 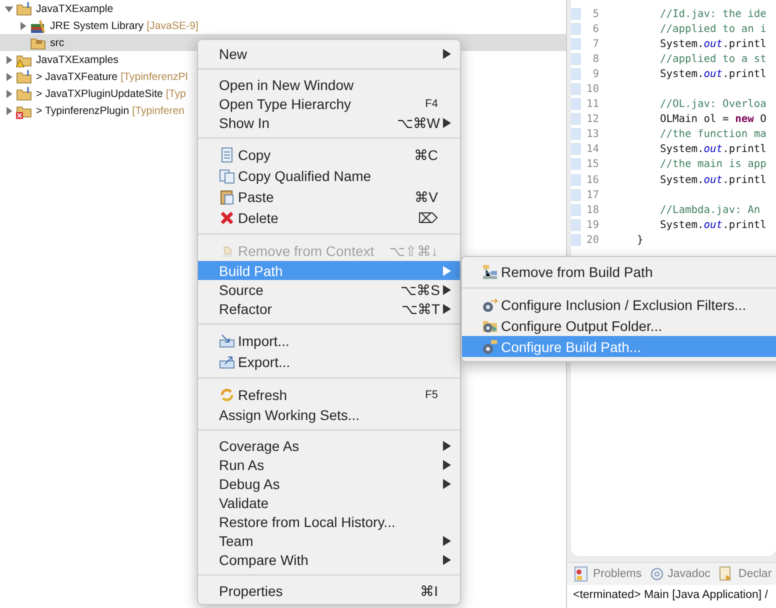 What do you see at coordinates (154, 76) in the screenshot?
I see `tree-decoration: [TypinferenzPl` at bounding box center [154, 76].